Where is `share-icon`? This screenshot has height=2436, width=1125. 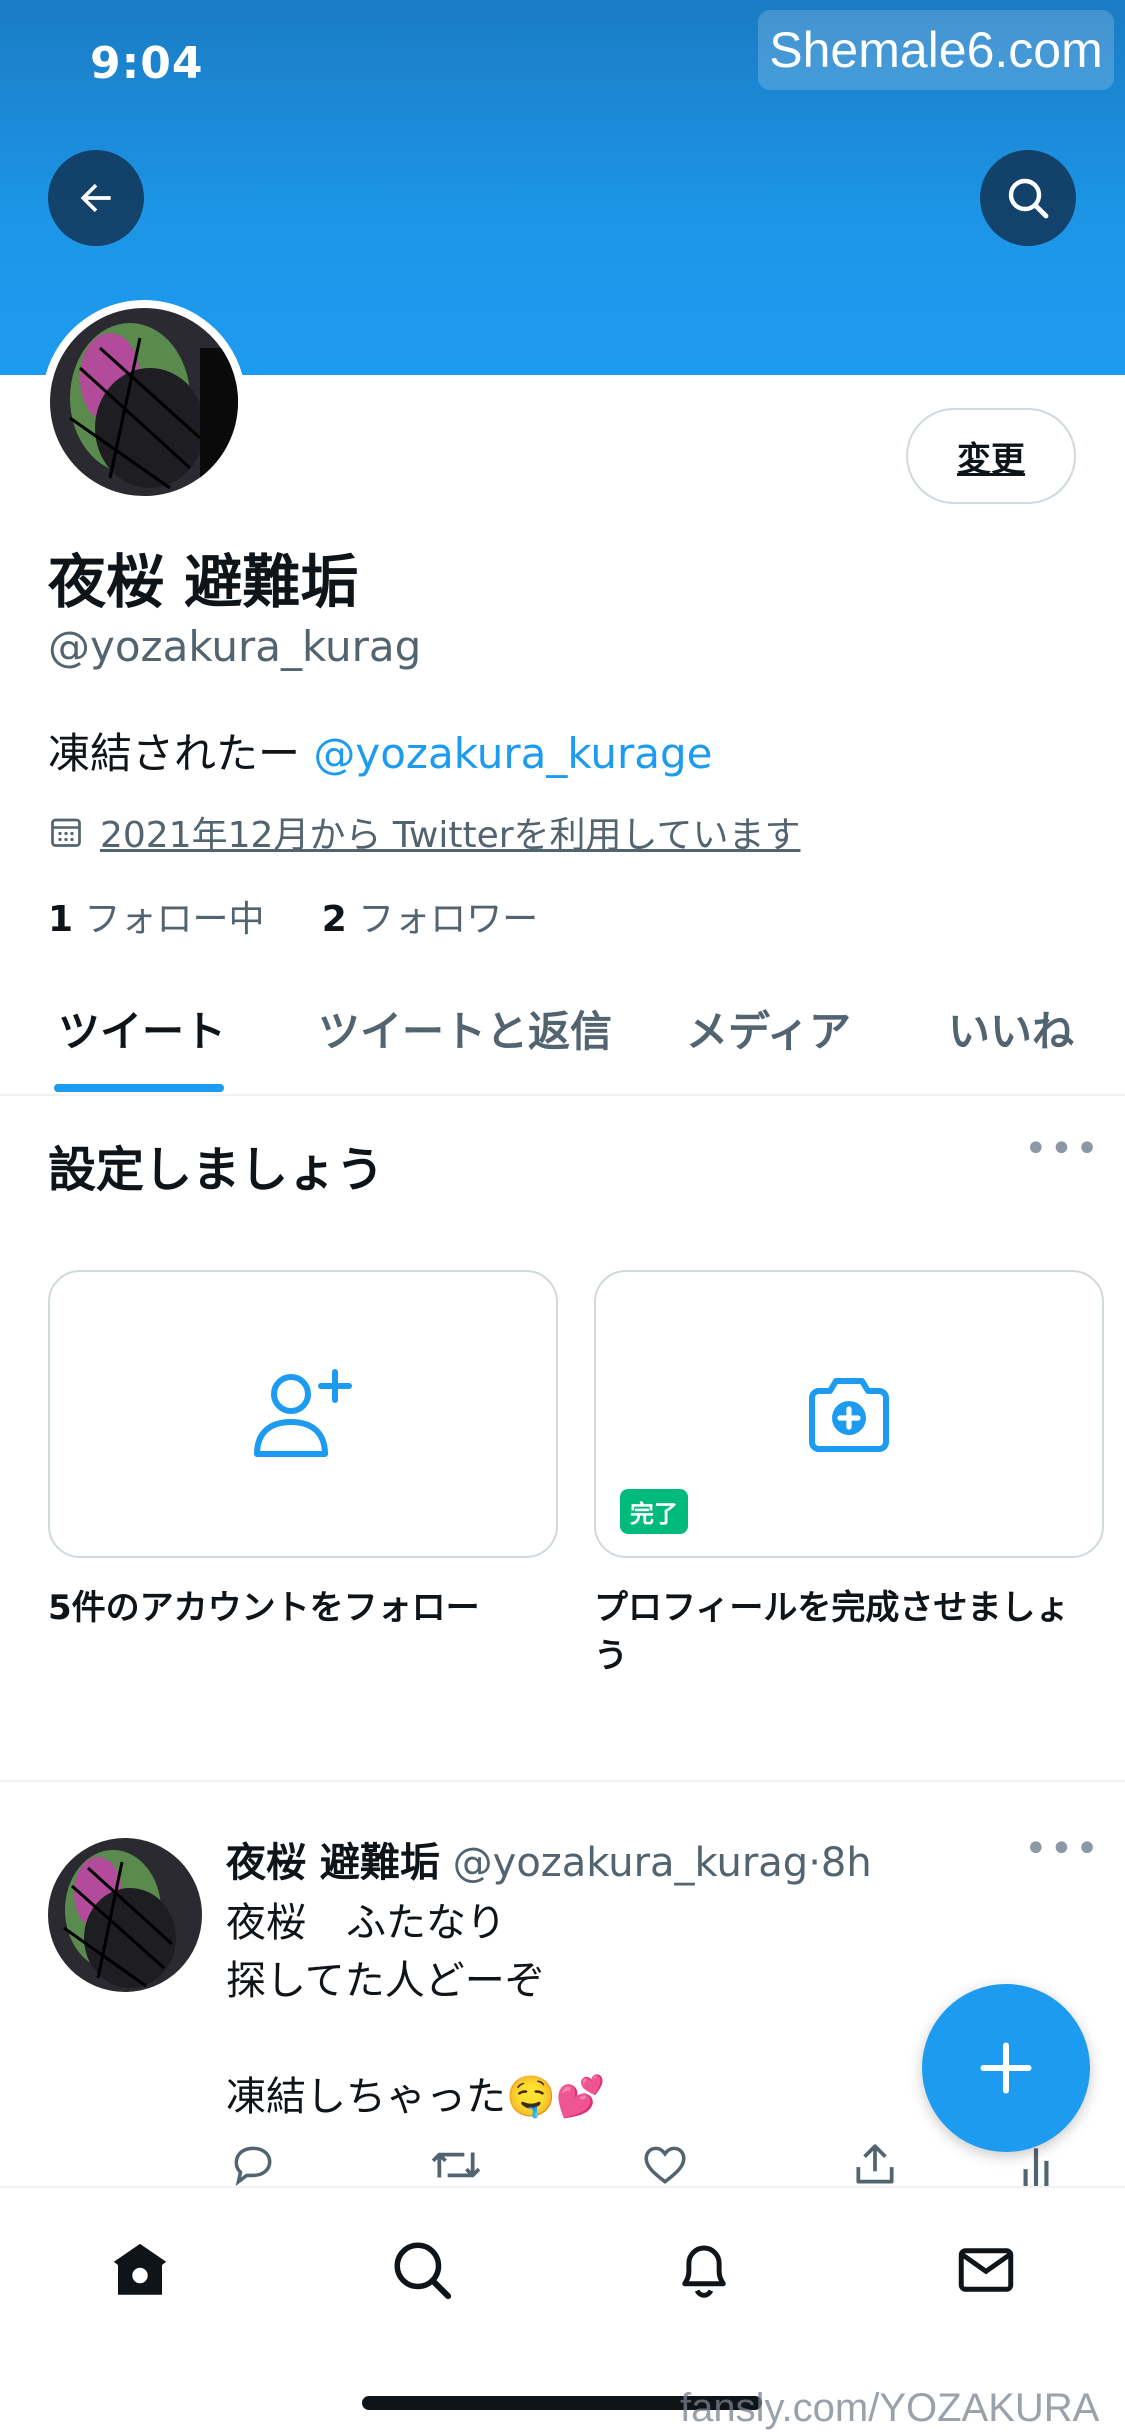 share-icon is located at coordinates (875, 2165).